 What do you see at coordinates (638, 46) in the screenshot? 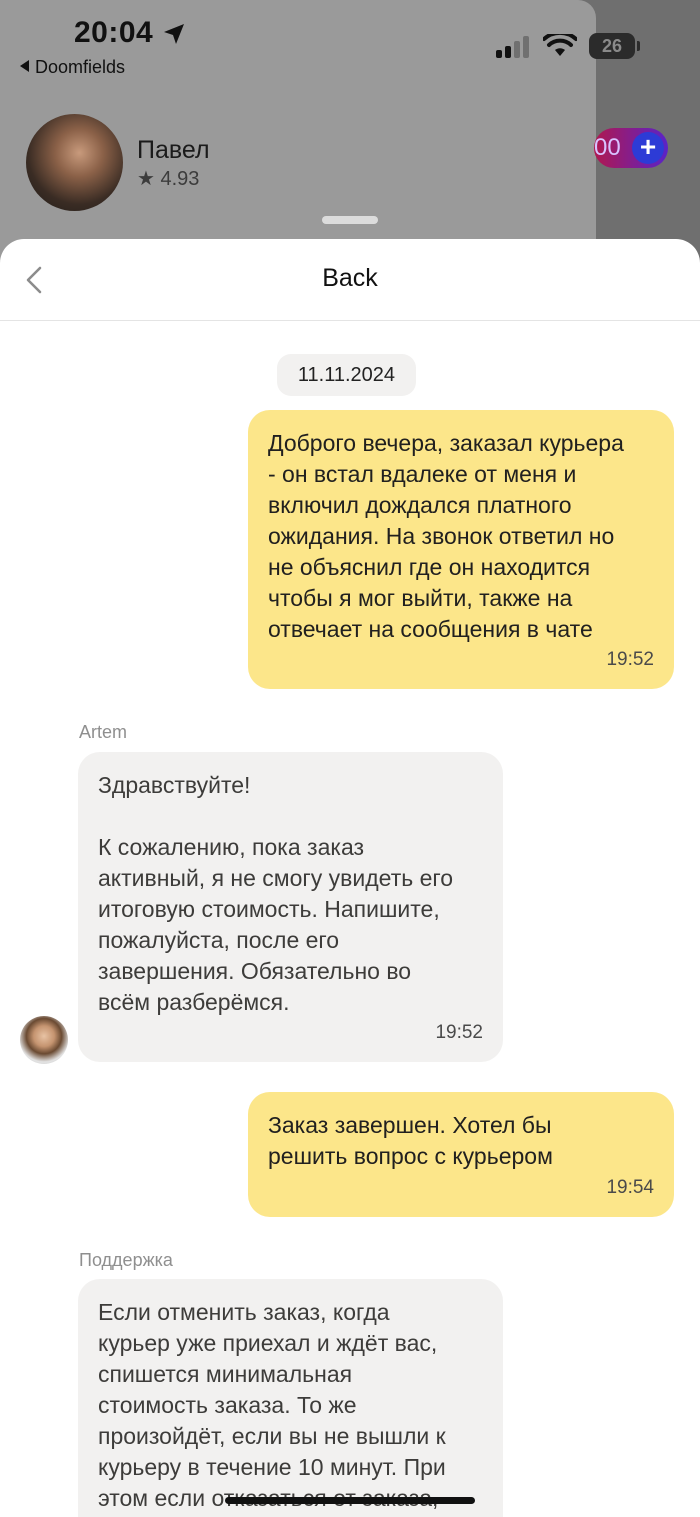
I see `battery-tip` at bounding box center [638, 46].